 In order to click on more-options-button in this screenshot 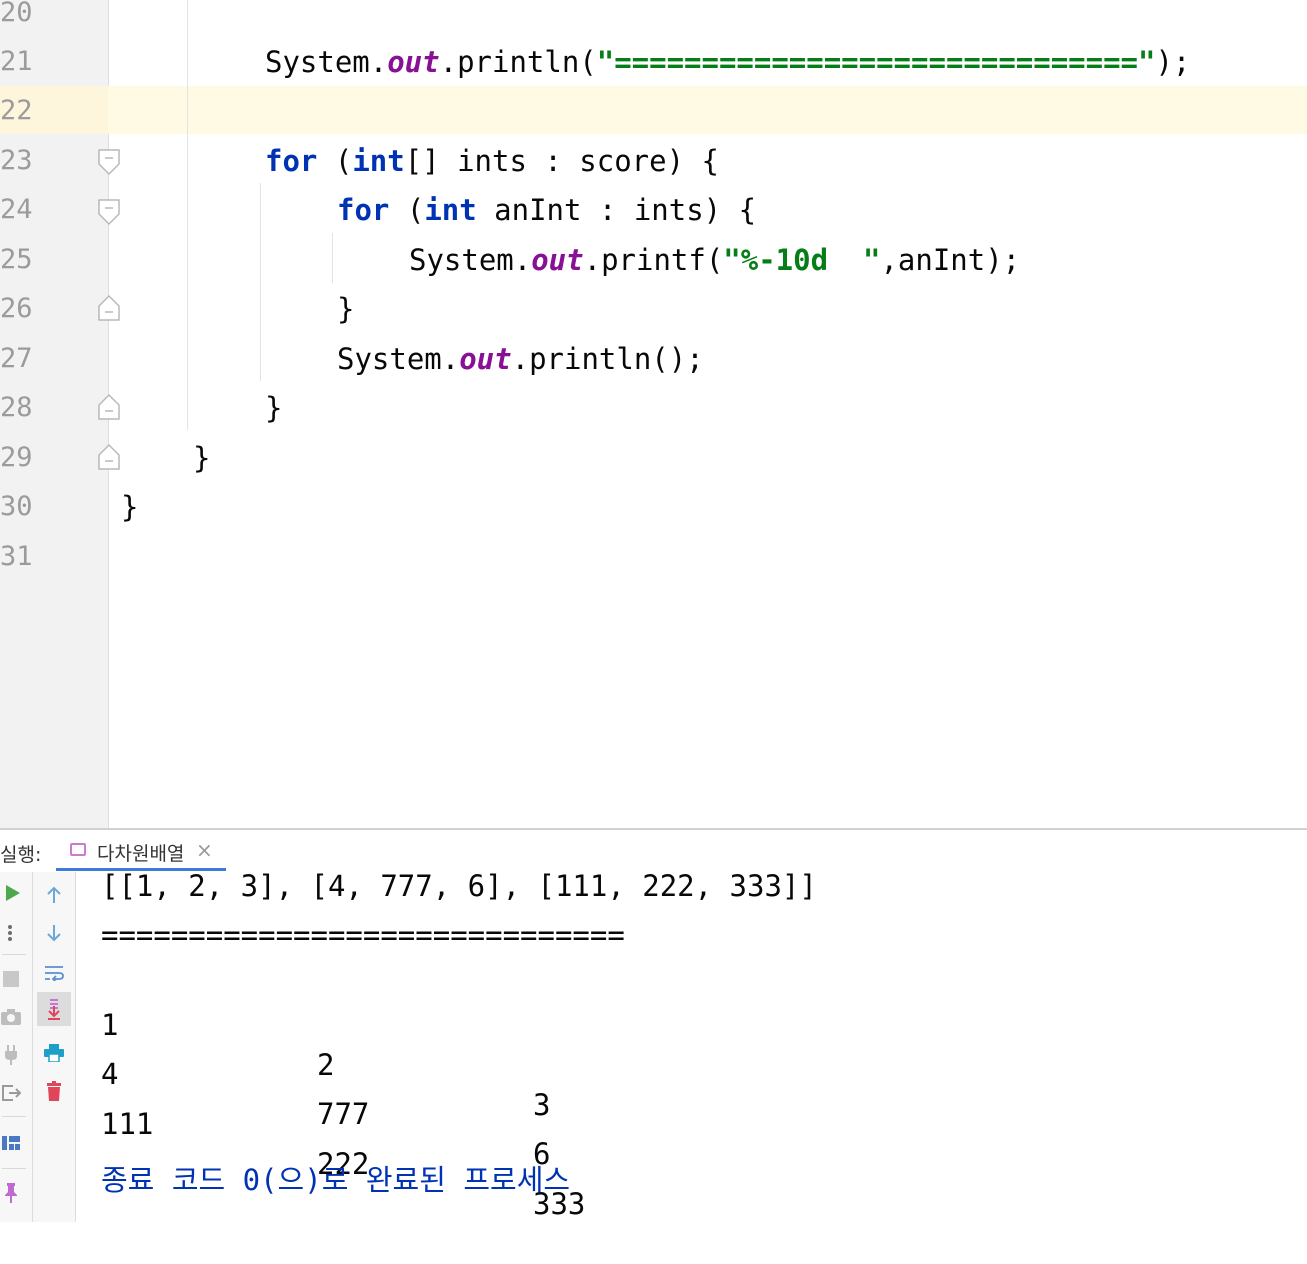, I will do `click(10, 933)`.